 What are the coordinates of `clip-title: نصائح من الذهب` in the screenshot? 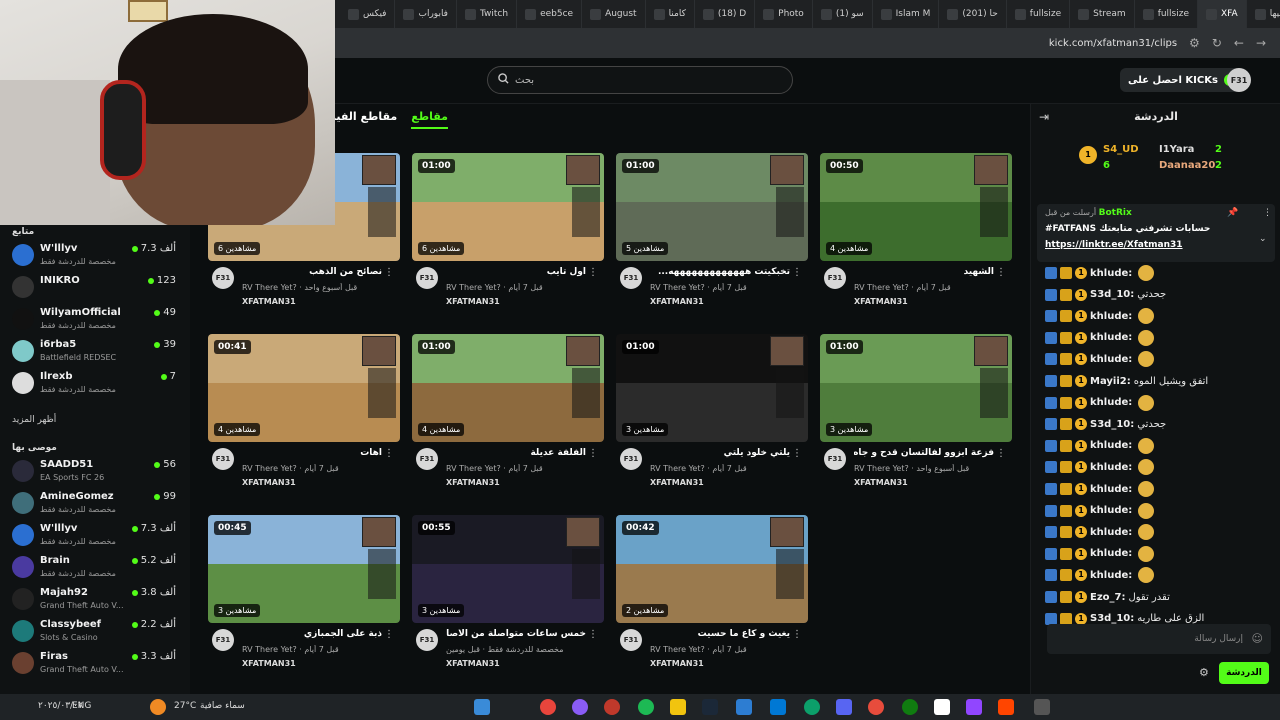 It's located at (312, 272).